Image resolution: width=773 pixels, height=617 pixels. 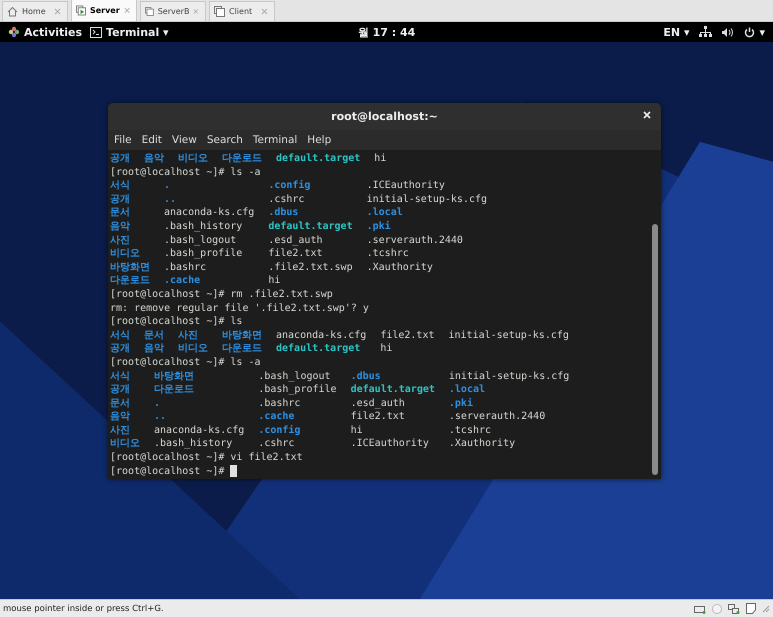 What do you see at coordinates (149, 11) in the screenshot?
I see `window-icon` at bounding box center [149, 11].